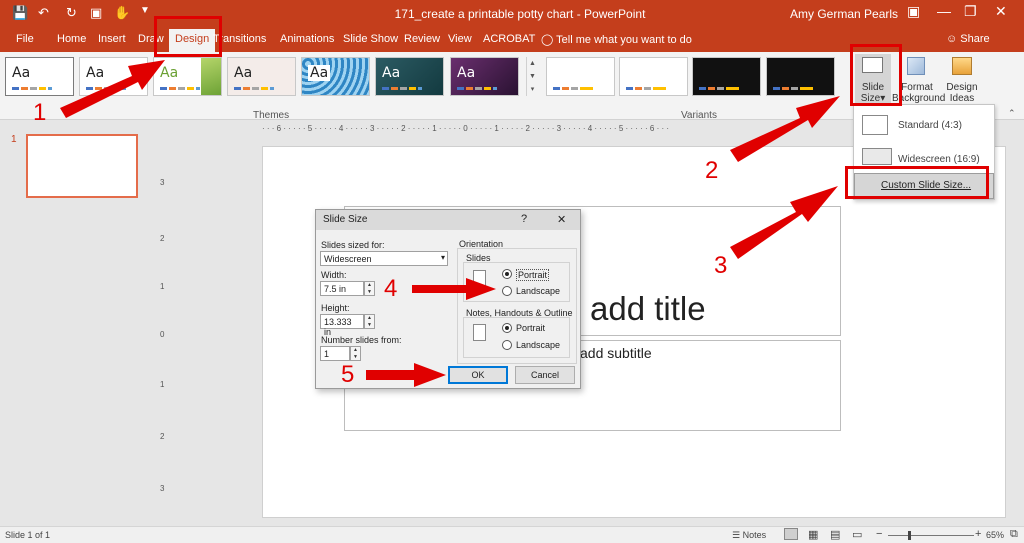 This screenshot has width=1024, height=543. What do you see at coordinates (40, 112) in the screenshot?
I see `annotation-1: 1` at bounding box center [40, 112].